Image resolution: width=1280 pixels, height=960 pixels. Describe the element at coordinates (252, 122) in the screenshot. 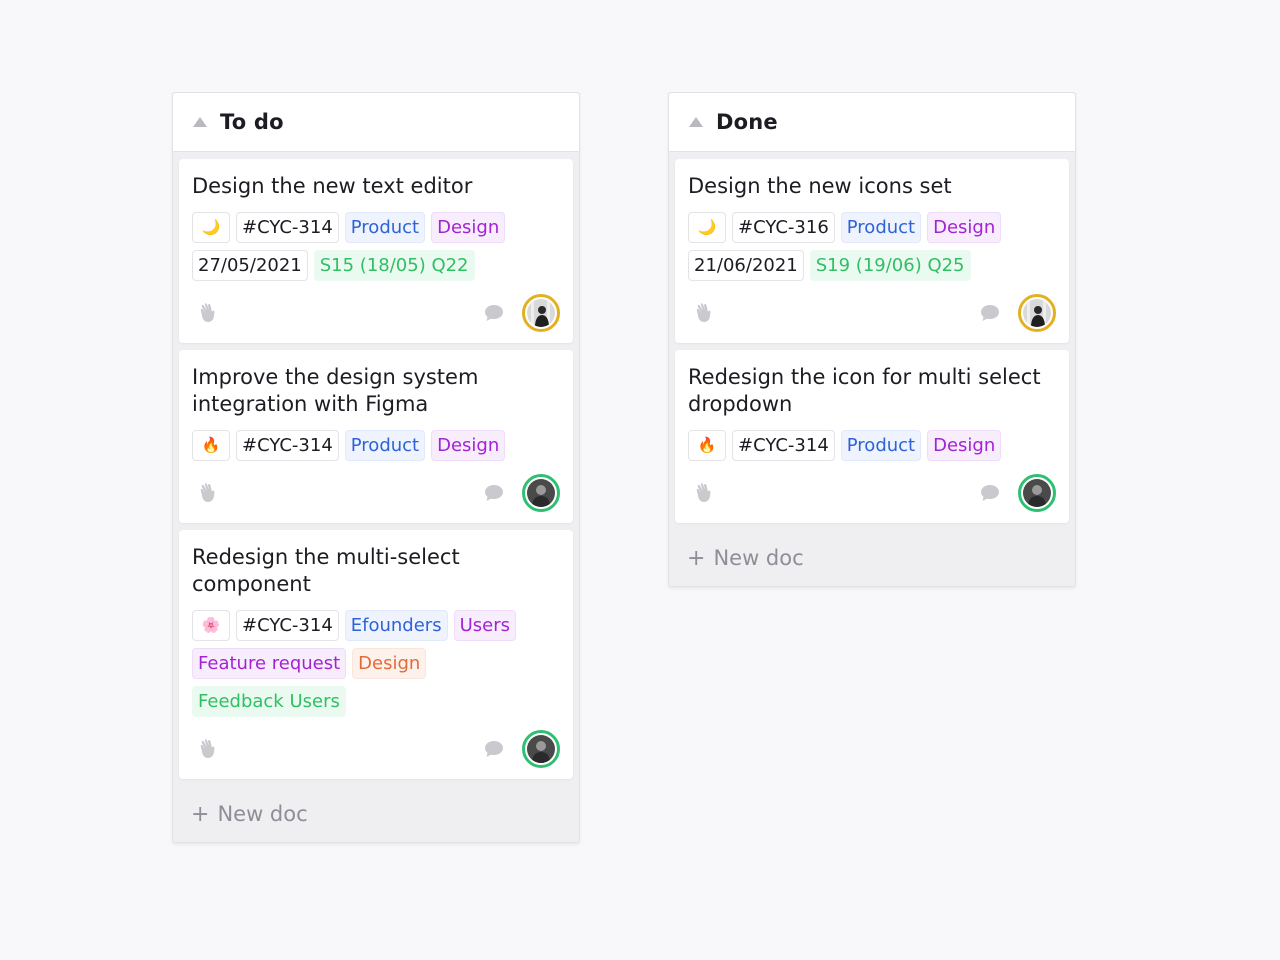

I see `column-title: To do` at that location.